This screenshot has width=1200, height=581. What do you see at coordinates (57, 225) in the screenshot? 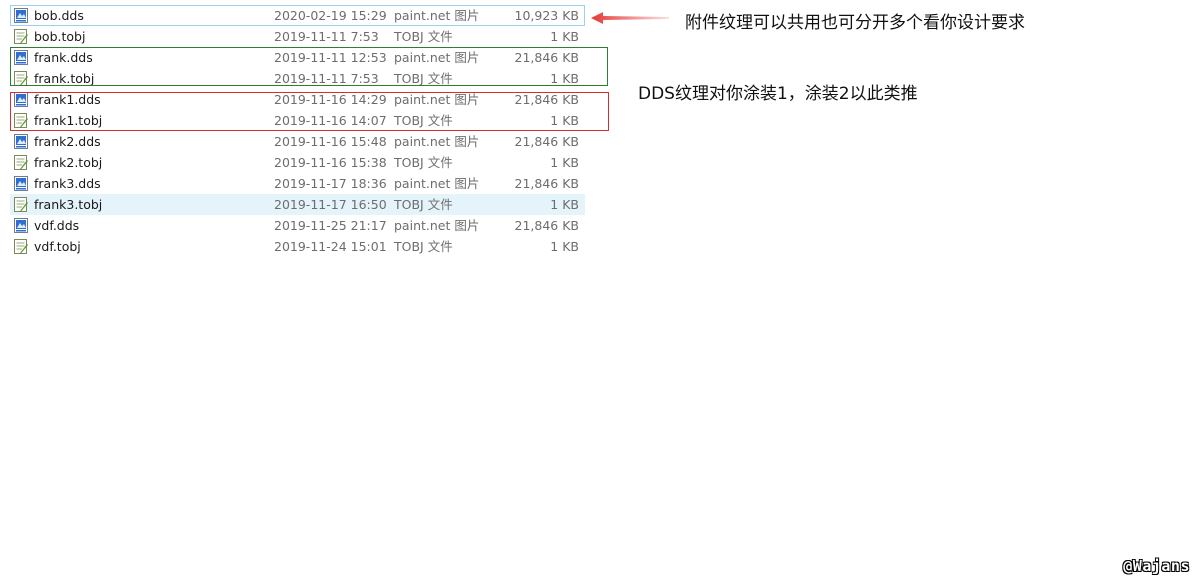
I see `file-name: vdf.dds` at bounding box center [57, 225].